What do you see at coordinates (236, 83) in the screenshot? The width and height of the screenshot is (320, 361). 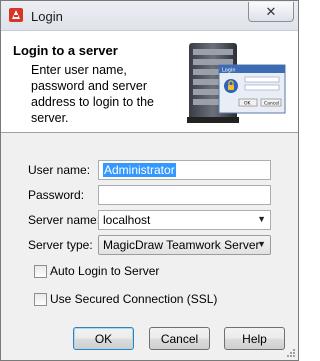 I see `server-login-illustration: Login OK Cancel` at bounding box center [236, 83].